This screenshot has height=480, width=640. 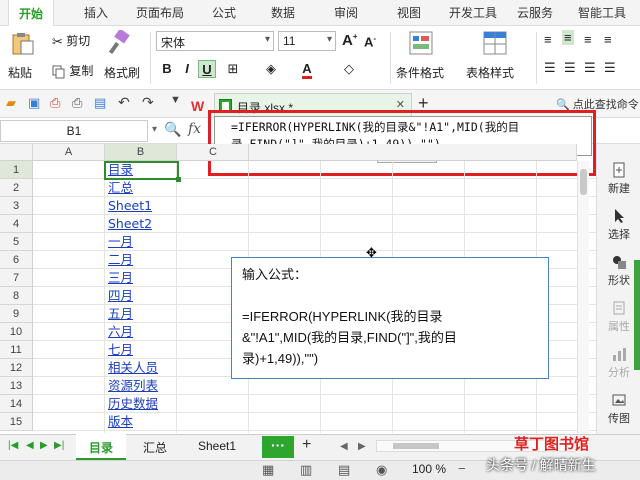 I want to click on conditional-format-label: 条件格式, so click(x=420, y=72).